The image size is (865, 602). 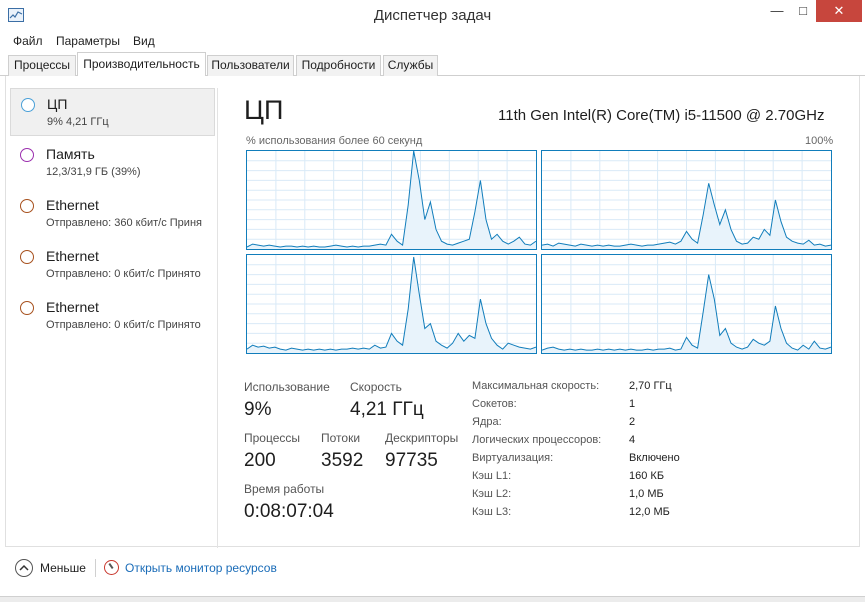 I want to click on handles-value: 97735, so click(x=411, y=460).